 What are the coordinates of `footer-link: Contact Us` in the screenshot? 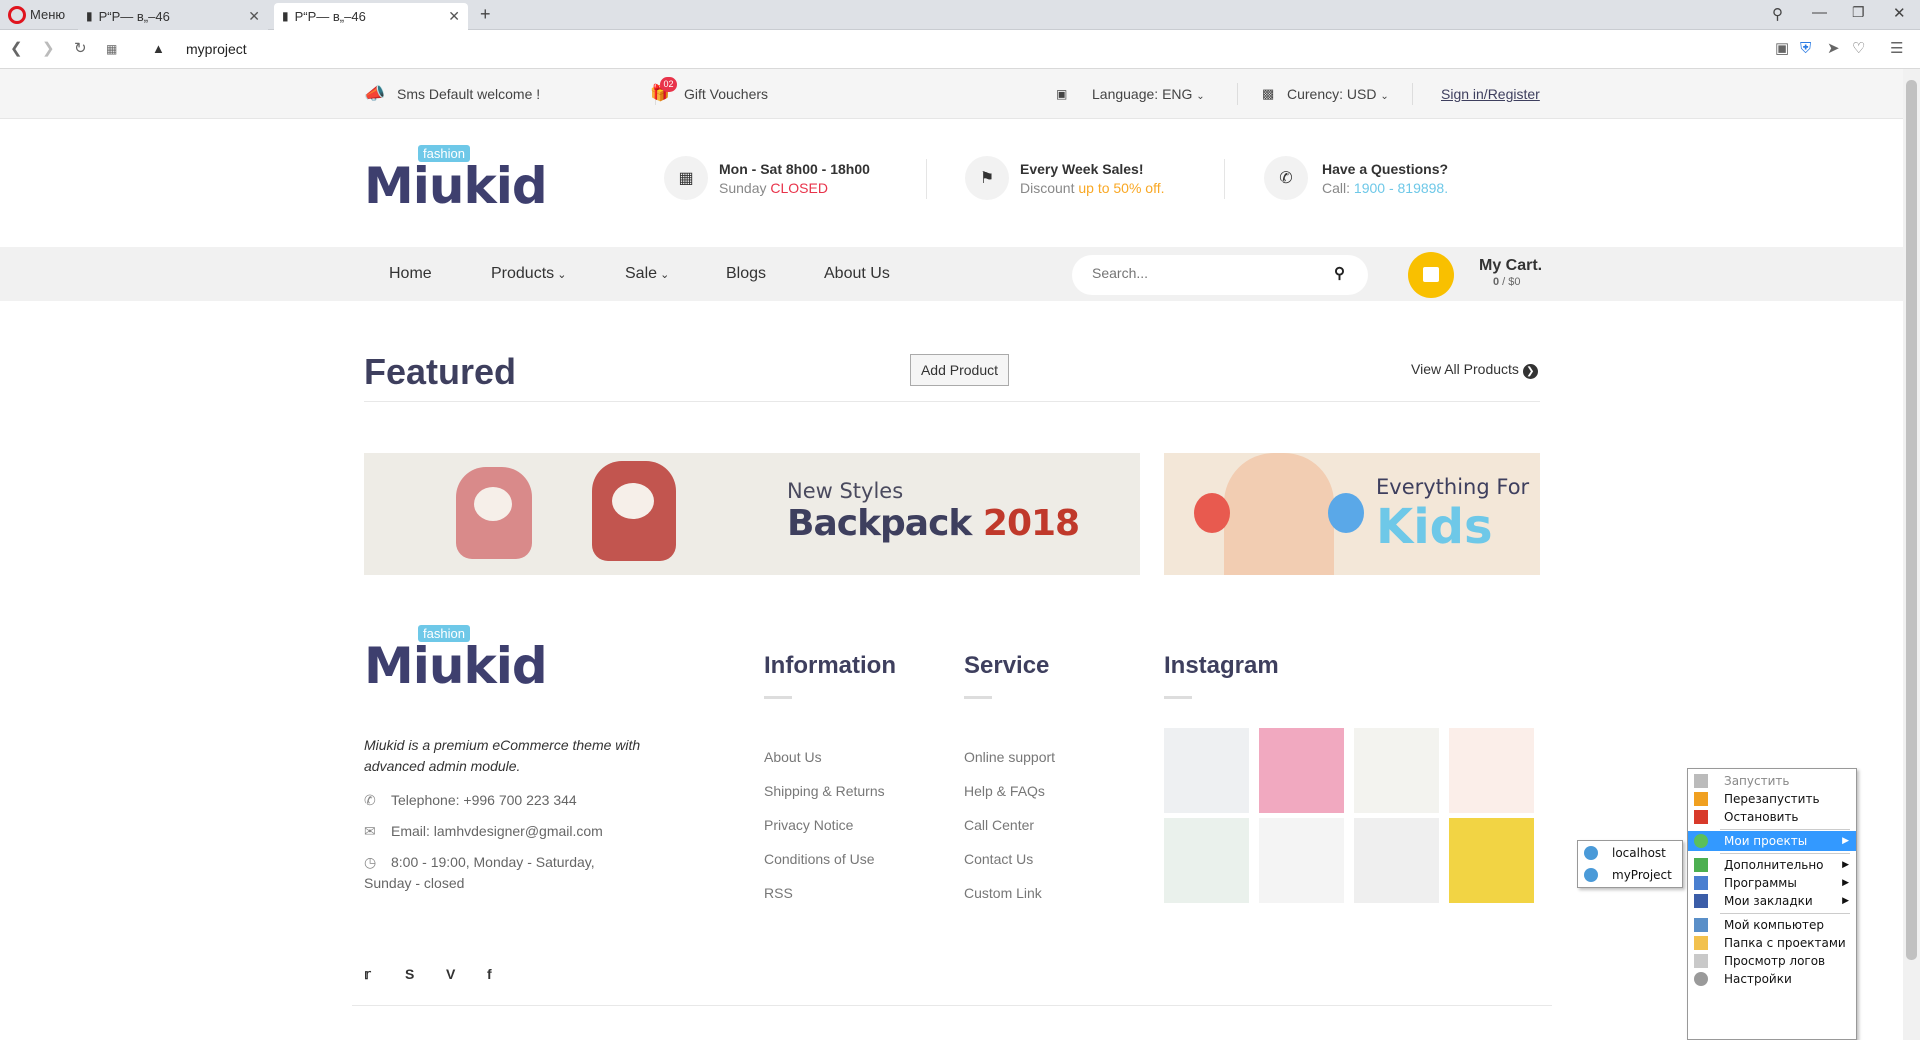 It's located at (998, 859).